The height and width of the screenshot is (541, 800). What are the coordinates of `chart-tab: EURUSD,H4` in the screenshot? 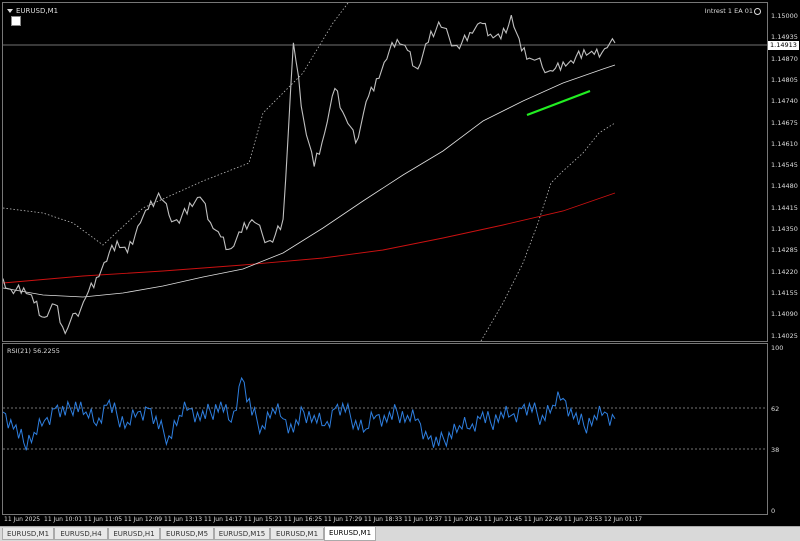 It's located at (81, 534).